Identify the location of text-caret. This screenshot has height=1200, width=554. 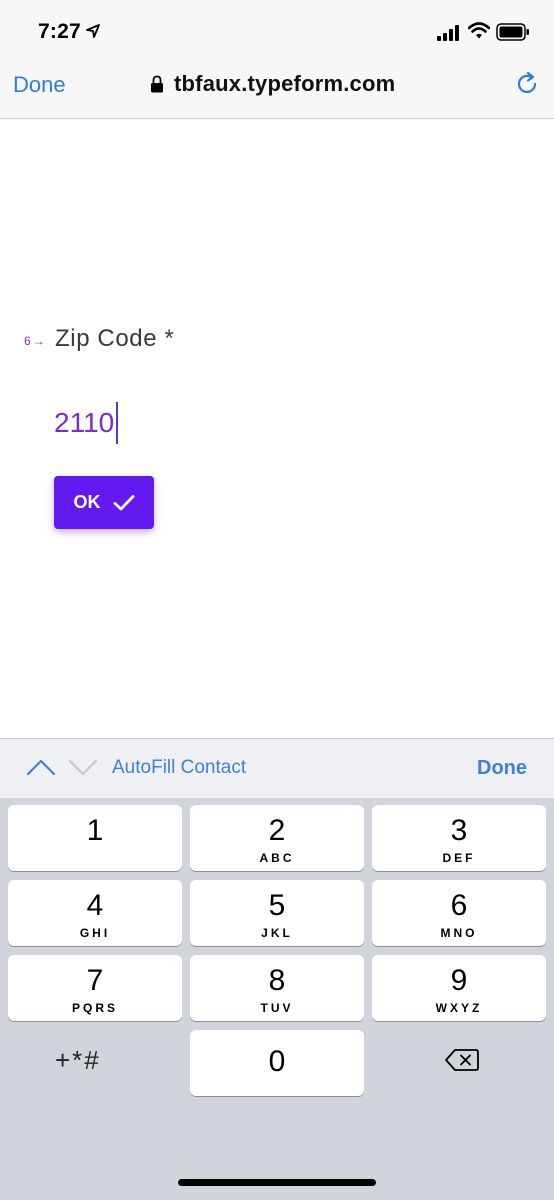
(117, 423).